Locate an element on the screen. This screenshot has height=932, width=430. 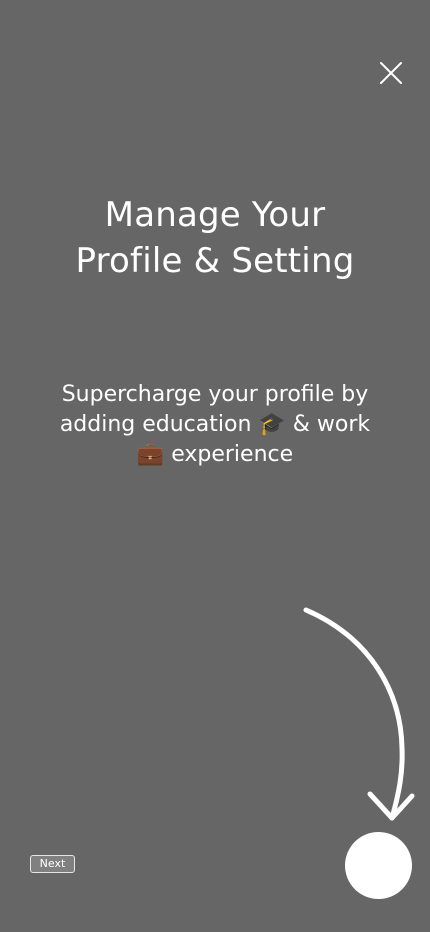
description-line-2: adding education 🎓 & work is located at coordinates (215, 424).